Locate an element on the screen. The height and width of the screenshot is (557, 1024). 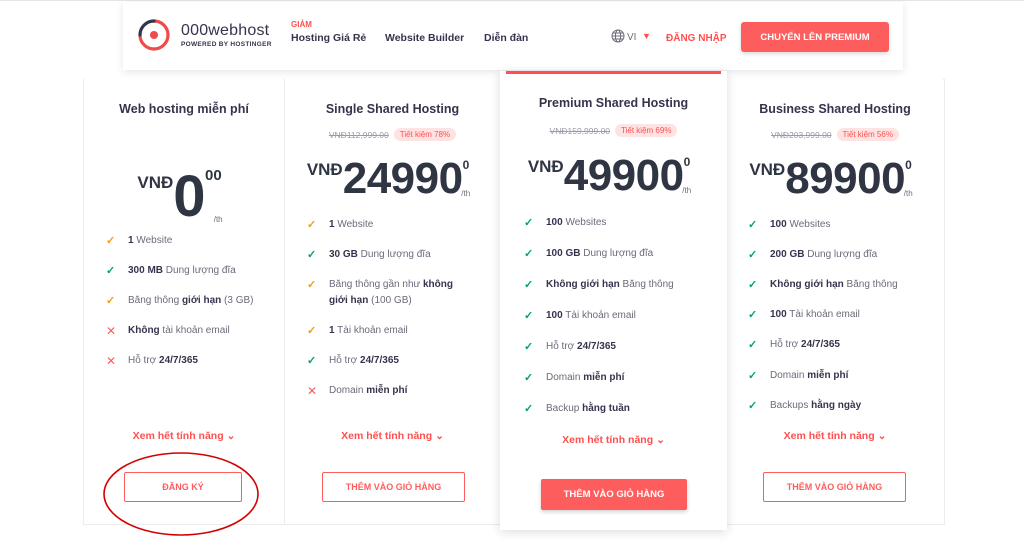
price-amount: 49900 is located at coordinates (623, 175).